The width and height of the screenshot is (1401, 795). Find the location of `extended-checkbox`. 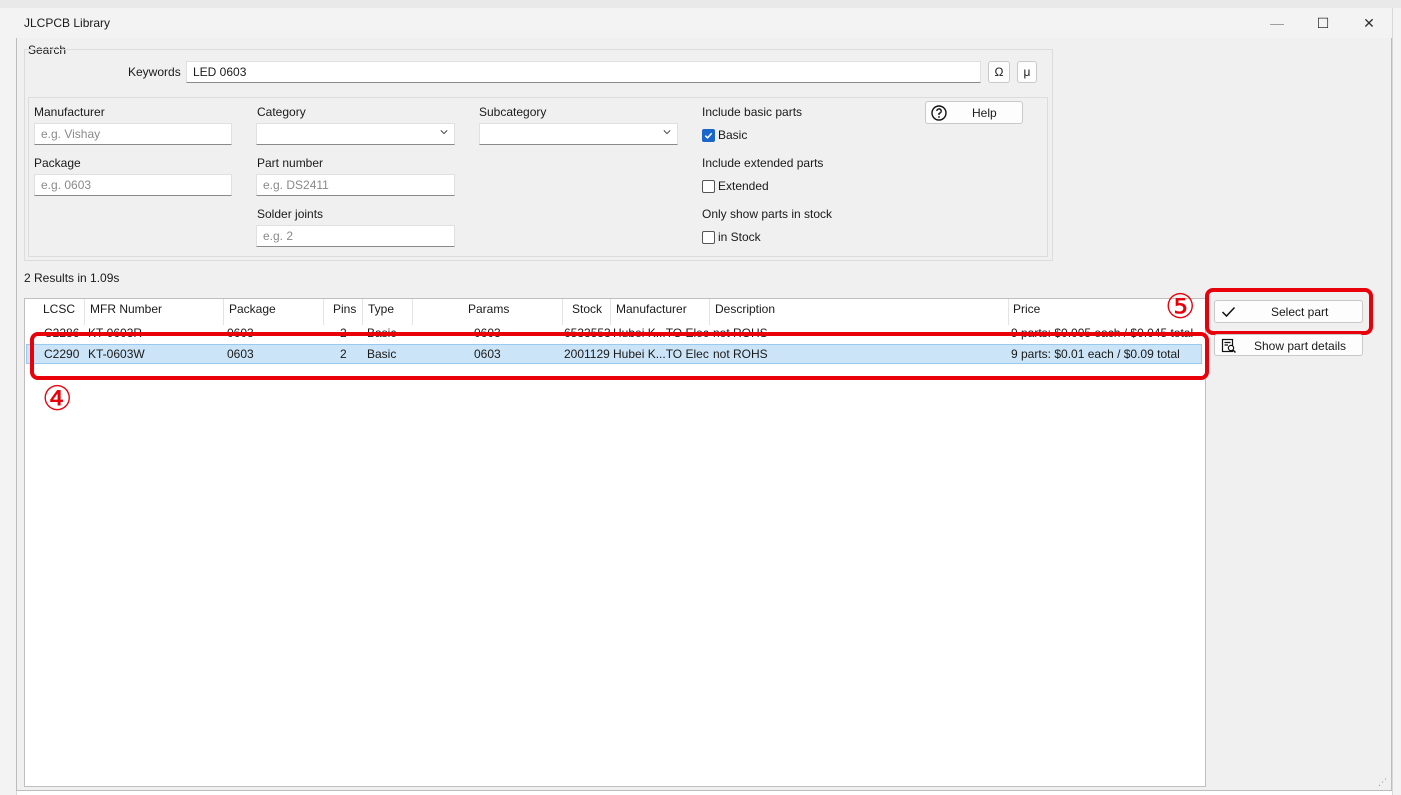

extended-checkbox is located at coordinates (708, 186).